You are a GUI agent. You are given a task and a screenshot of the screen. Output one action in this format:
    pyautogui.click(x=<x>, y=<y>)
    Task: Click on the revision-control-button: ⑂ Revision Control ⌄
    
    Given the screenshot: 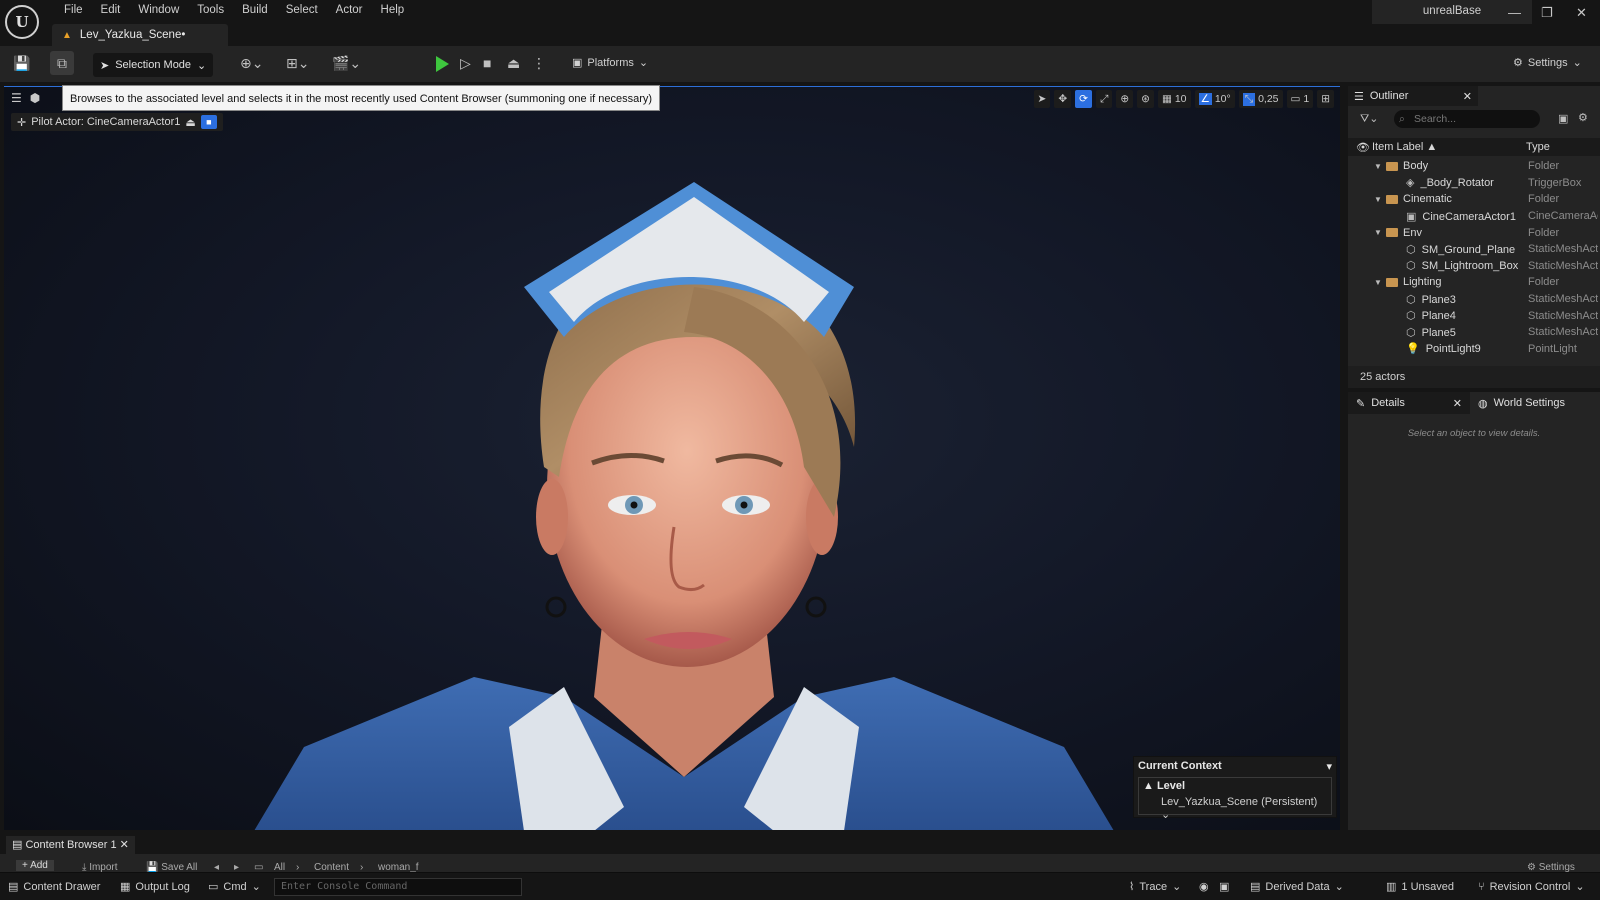 What is the action you would take?
    pyautogui.click(x=1531, y=887)
    